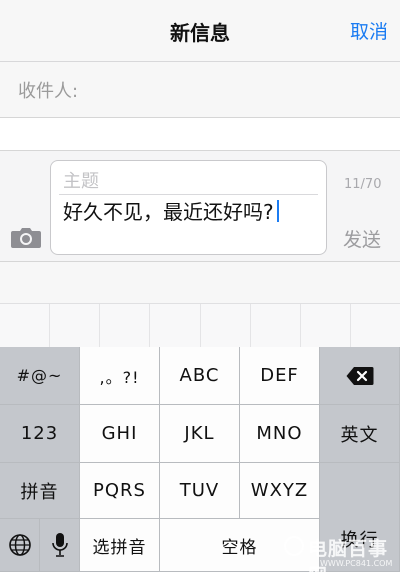  Describe the element at coordinates (120, 545) in the screenshot. I see `key-select-pinyin: 选拼音` at that location.